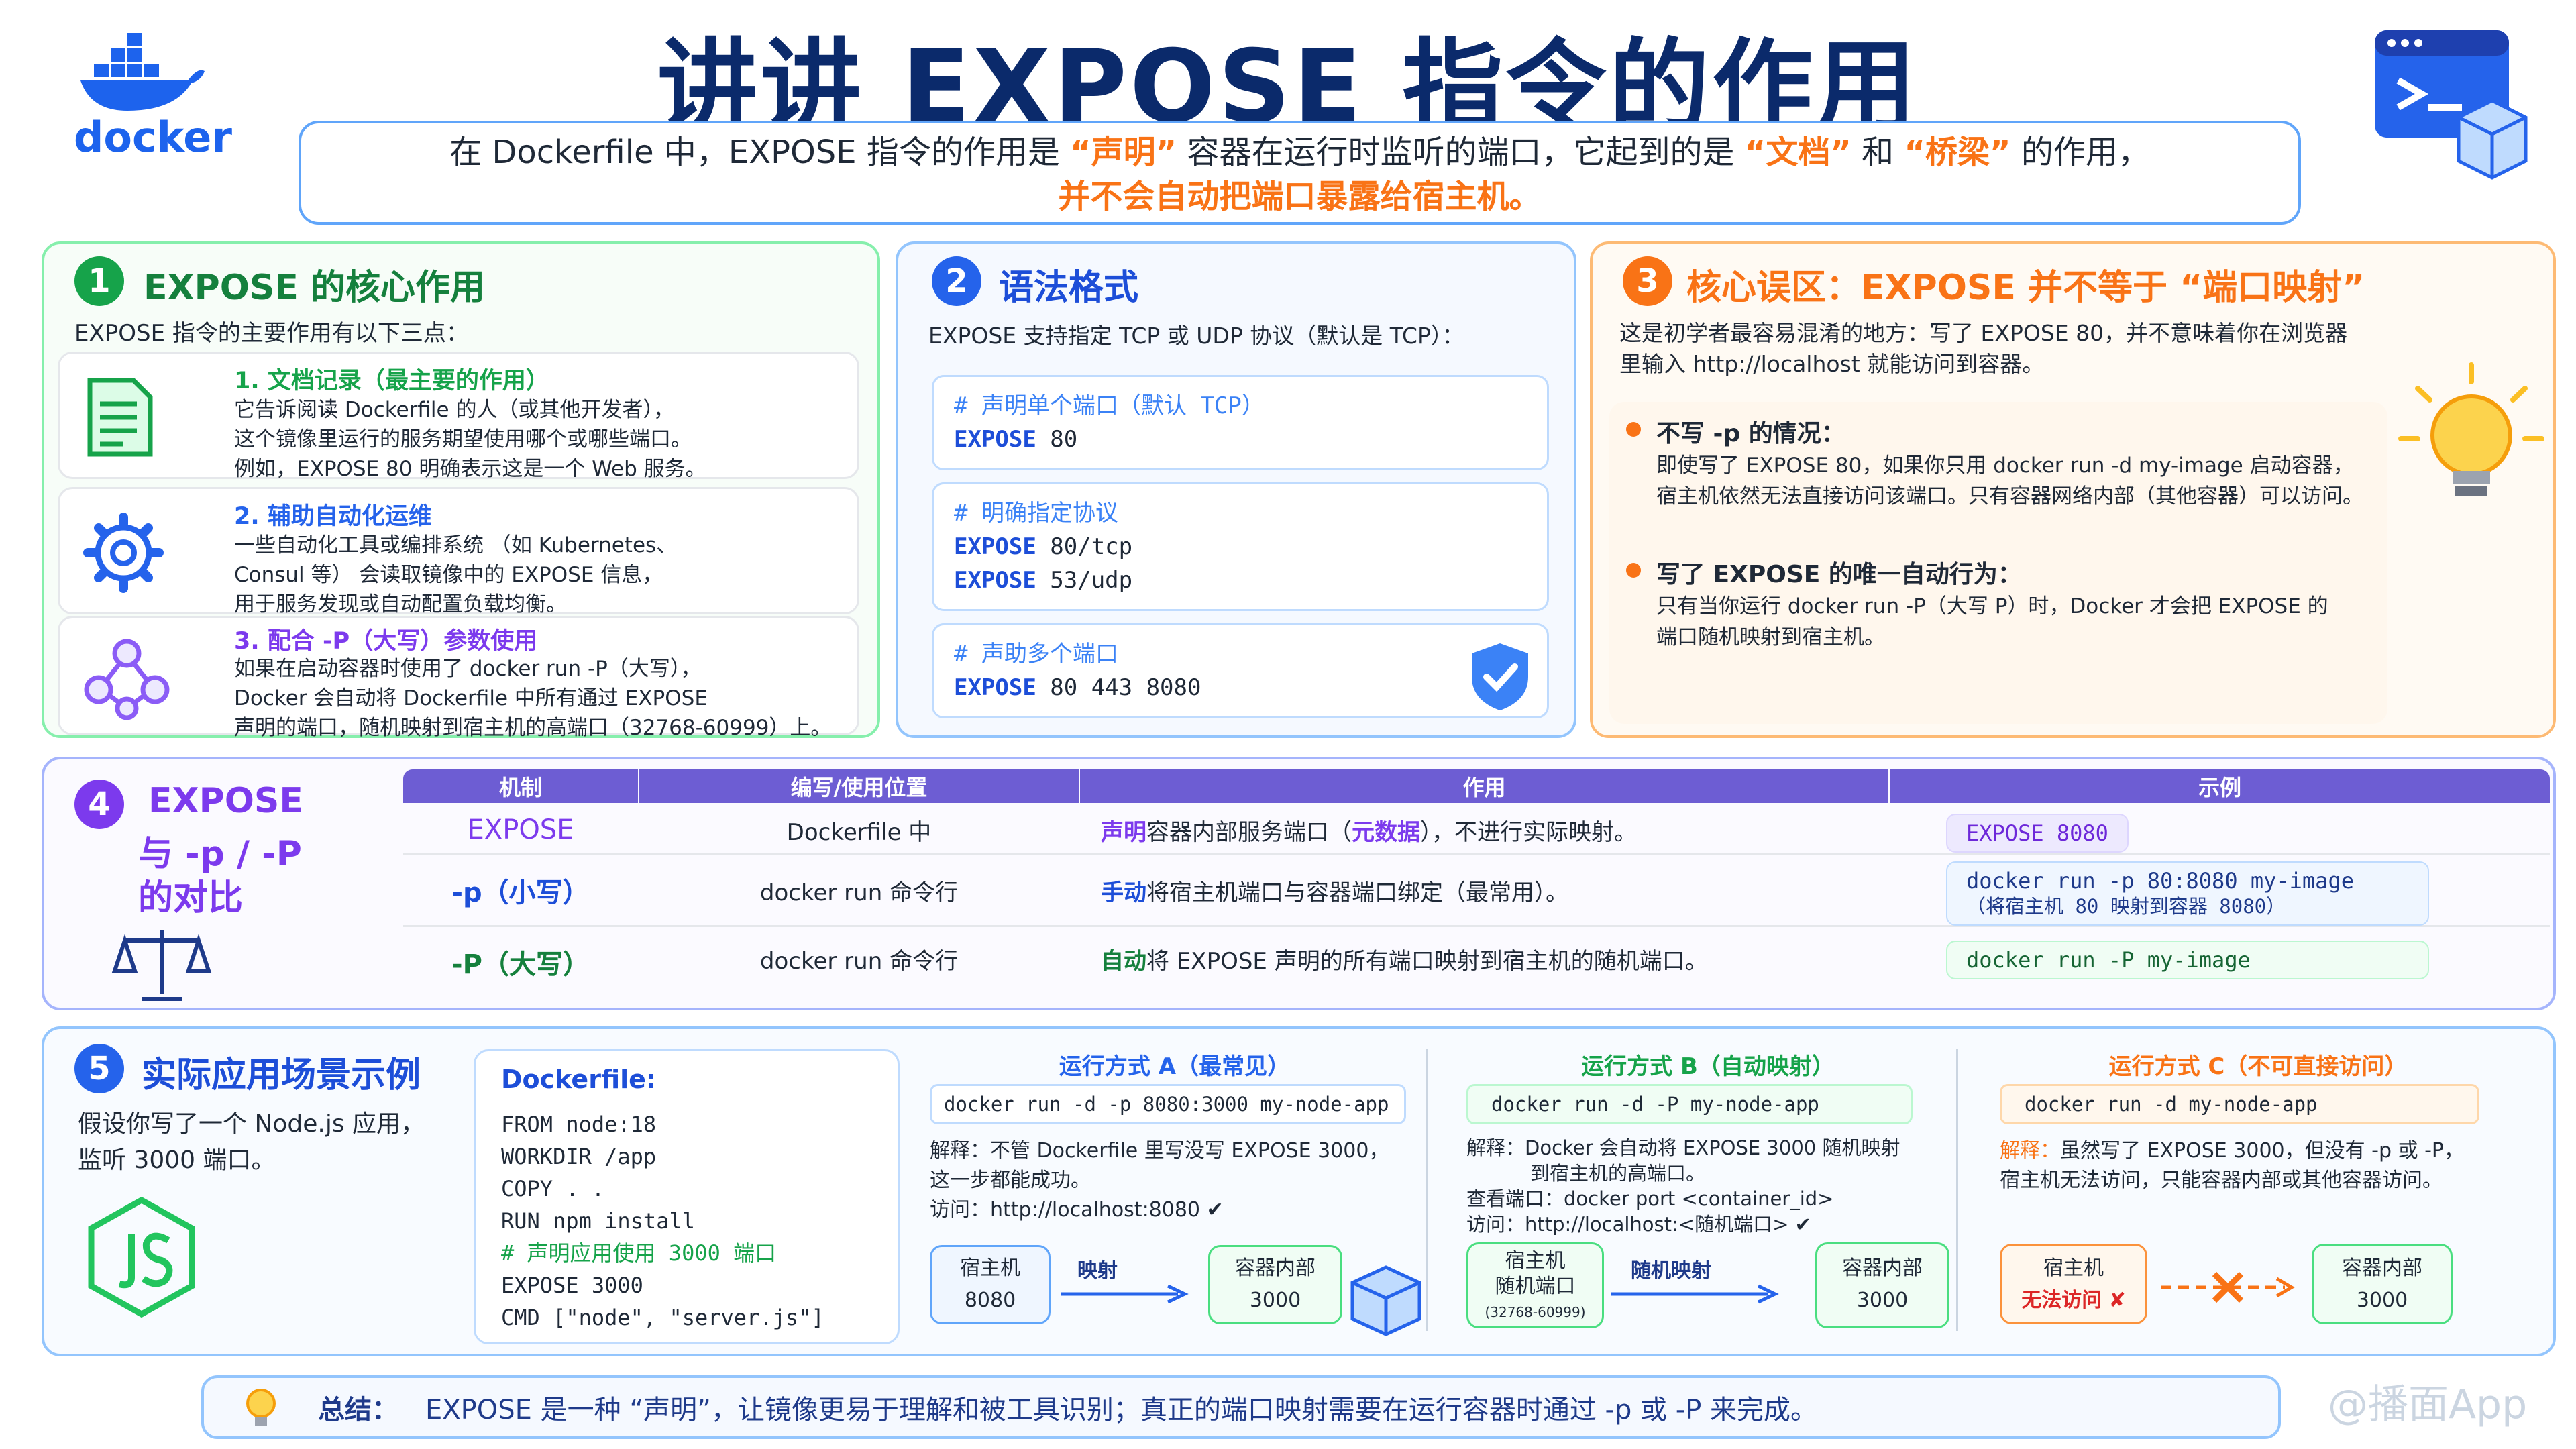 The image size is (2576, 1449). I want to click on example-code: EXPOSE 8080, so click(2037, 833).